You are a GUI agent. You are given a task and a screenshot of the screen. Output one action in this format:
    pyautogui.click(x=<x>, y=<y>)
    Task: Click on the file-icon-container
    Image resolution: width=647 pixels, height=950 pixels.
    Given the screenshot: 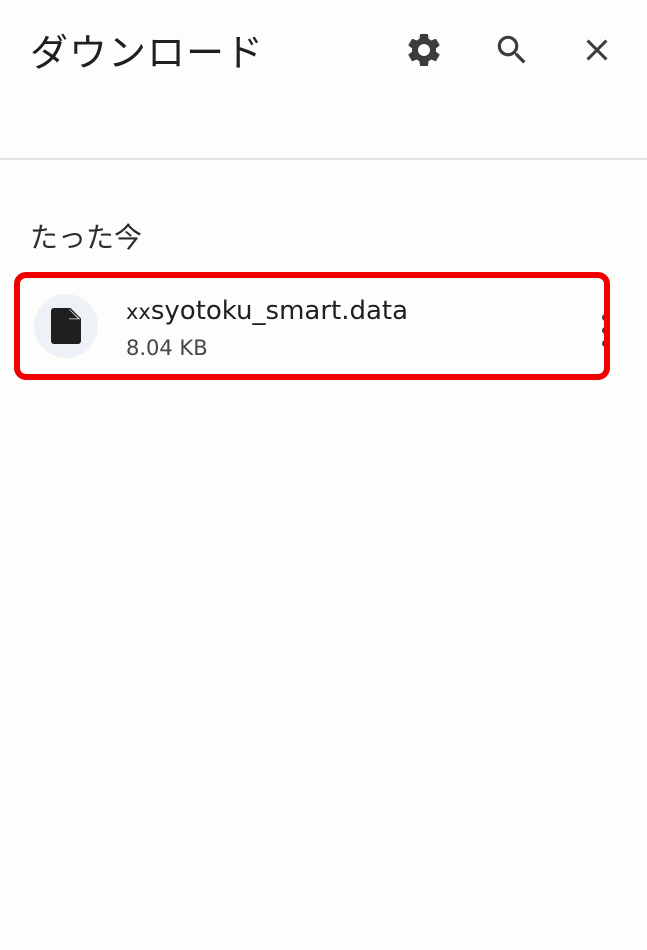 What is the action you would take?
    pyautogui.click(x=66, y=326)
    